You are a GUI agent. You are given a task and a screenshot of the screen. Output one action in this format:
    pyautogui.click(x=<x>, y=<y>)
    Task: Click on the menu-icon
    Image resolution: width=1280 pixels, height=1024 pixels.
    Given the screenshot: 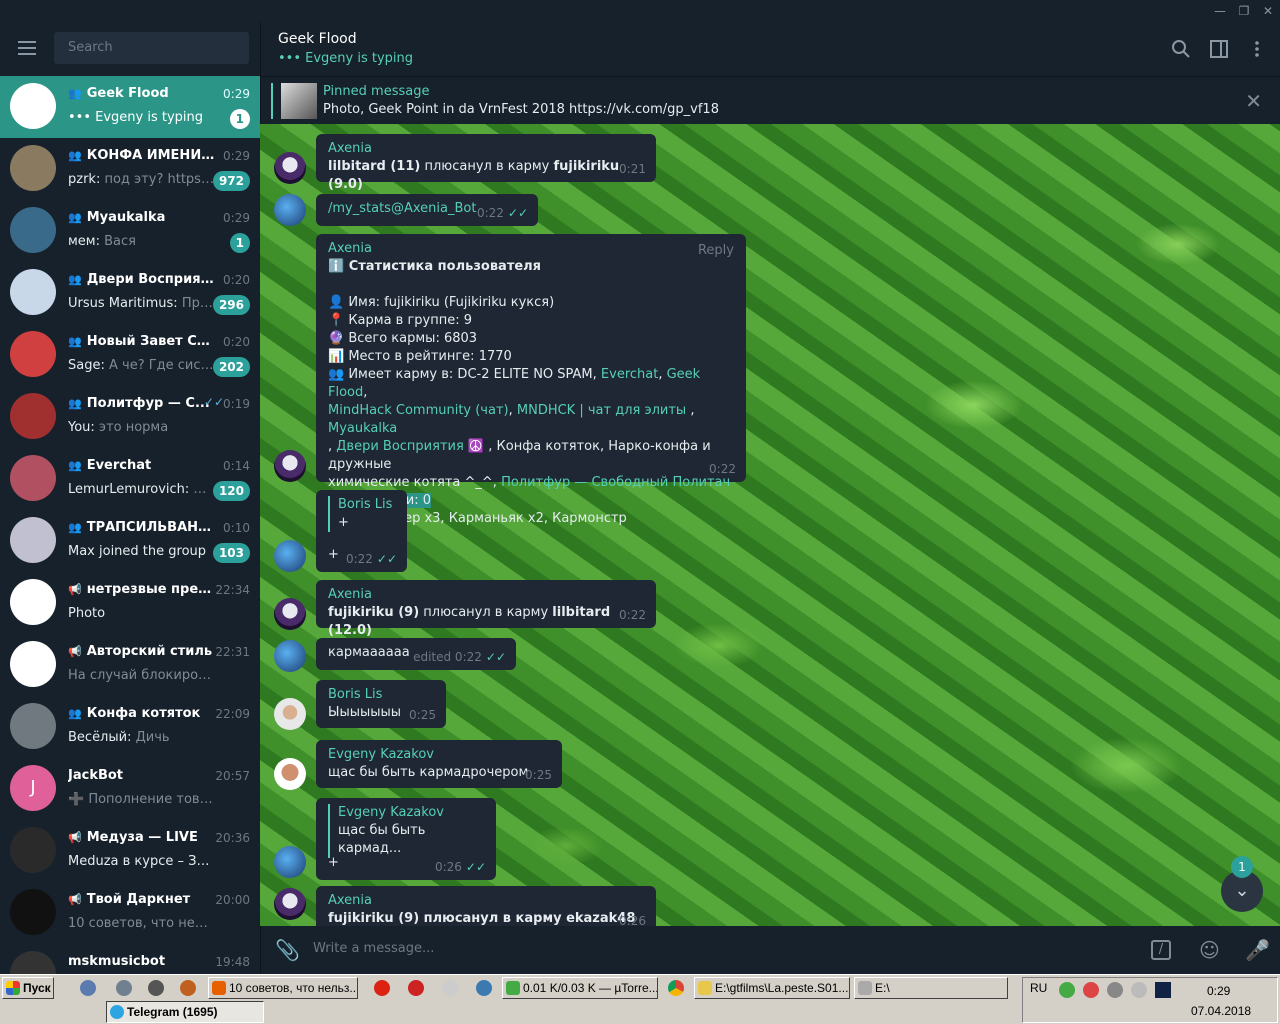 What is the action you would take?
    pyautogui.click(x=27, y=48)
    